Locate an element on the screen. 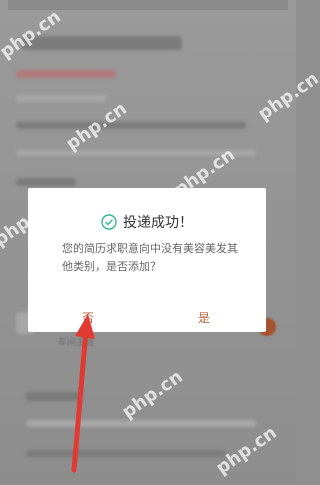 The image size is (320, 485). dialog-title-row: 投递成功！ is located at coordinates (147, 222).